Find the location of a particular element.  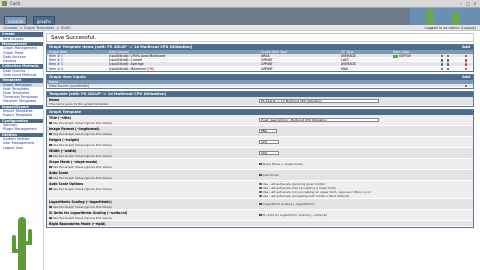

tab-console: console is located at coordinates (16, 20).